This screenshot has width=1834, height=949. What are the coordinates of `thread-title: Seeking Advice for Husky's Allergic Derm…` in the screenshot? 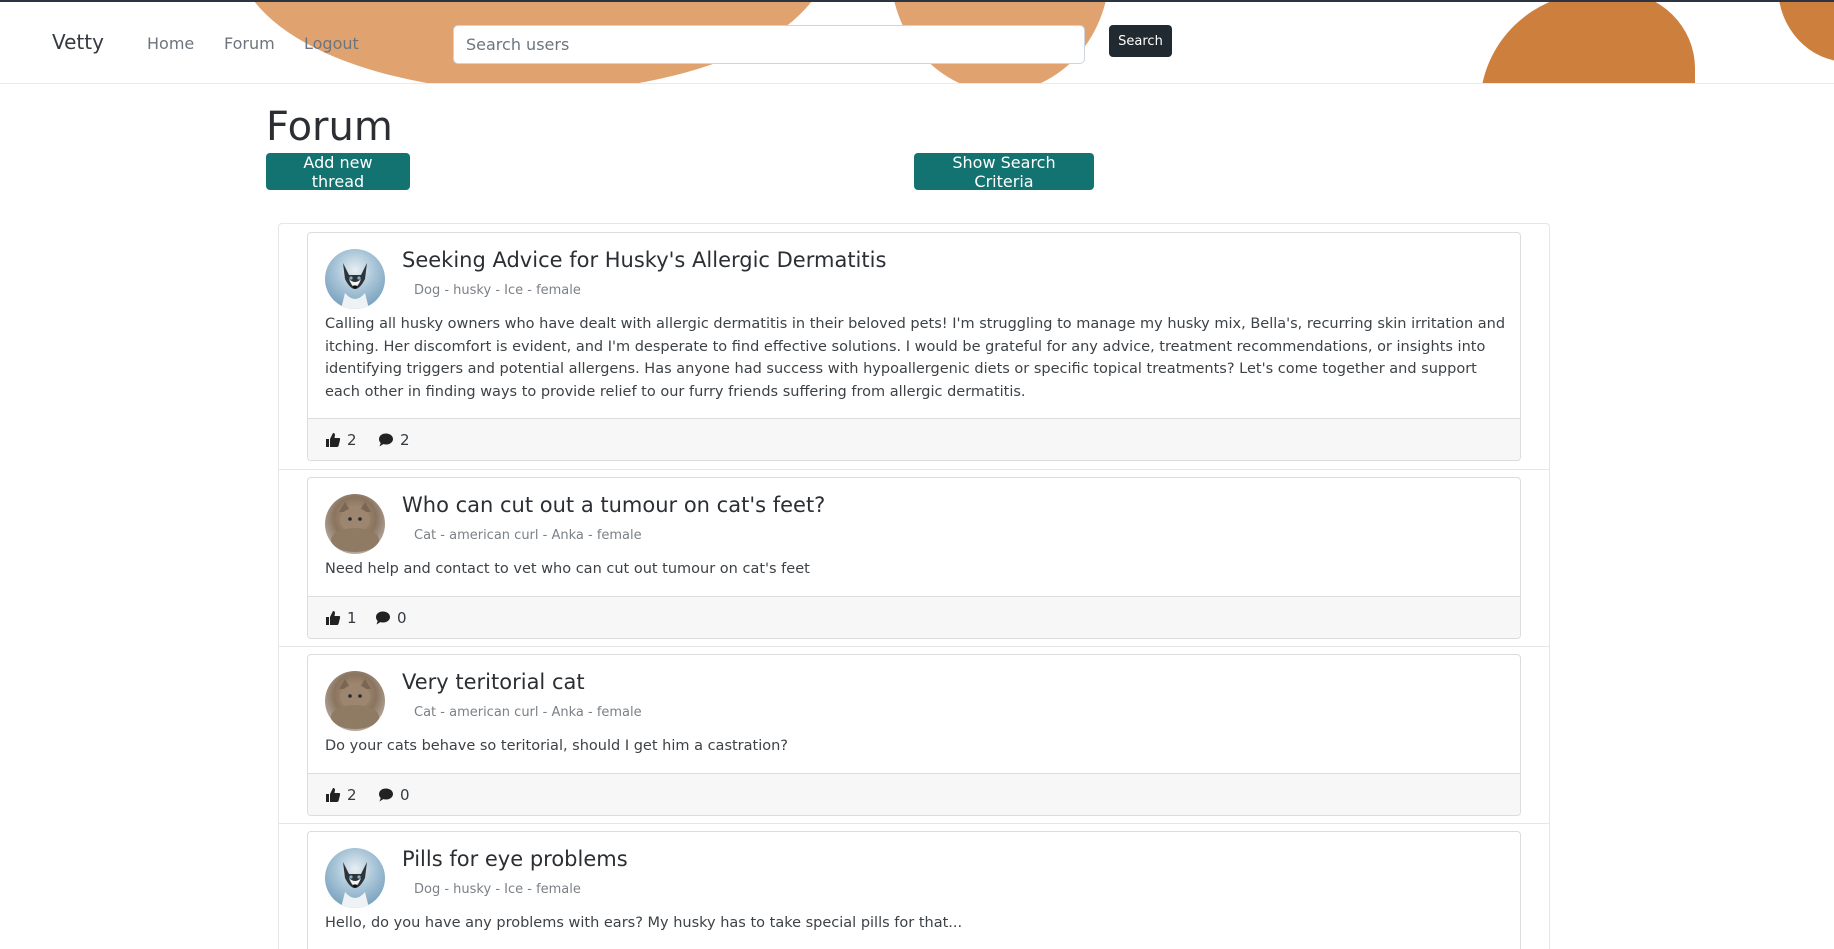 It's located at (644, 260).